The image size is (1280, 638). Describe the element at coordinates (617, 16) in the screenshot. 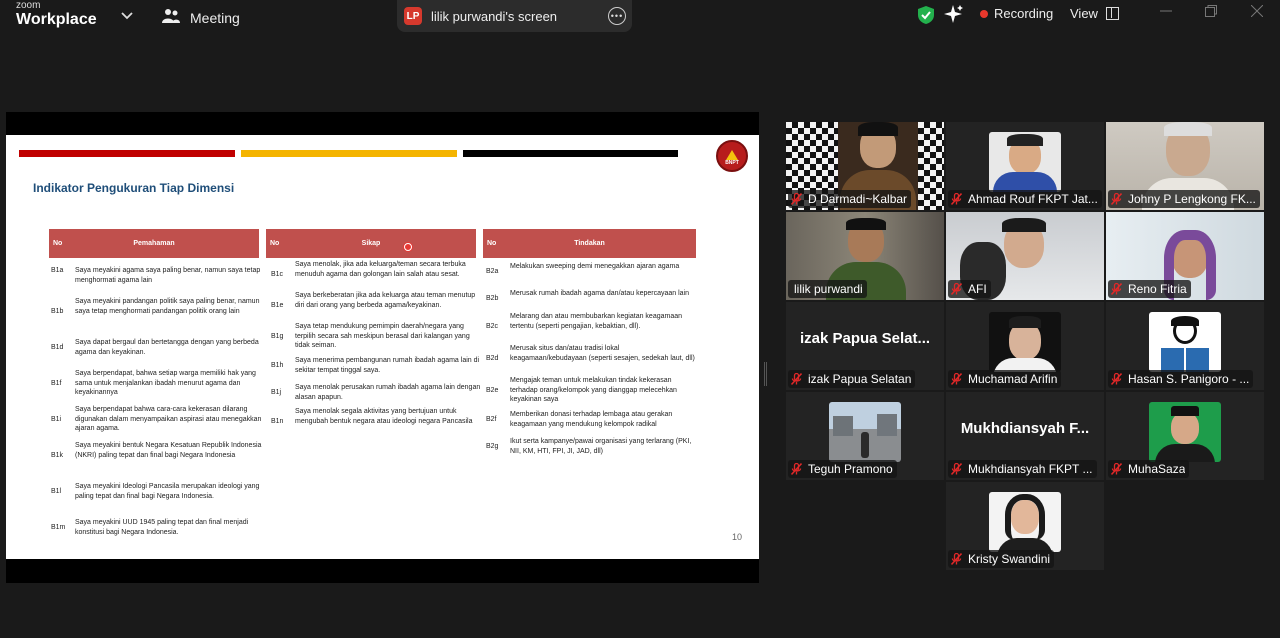

I see `more-icon: •••` at that location.